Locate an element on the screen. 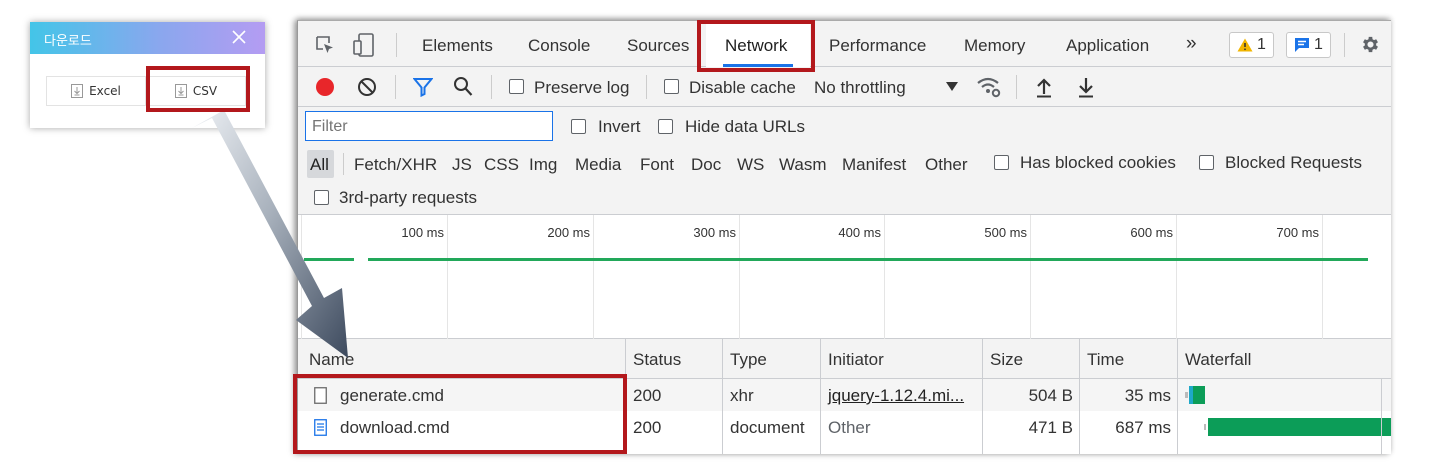 This screenshot has width=1437, height=475. third-party-label: 3rd-party requests is located at coordinates (408, 197).